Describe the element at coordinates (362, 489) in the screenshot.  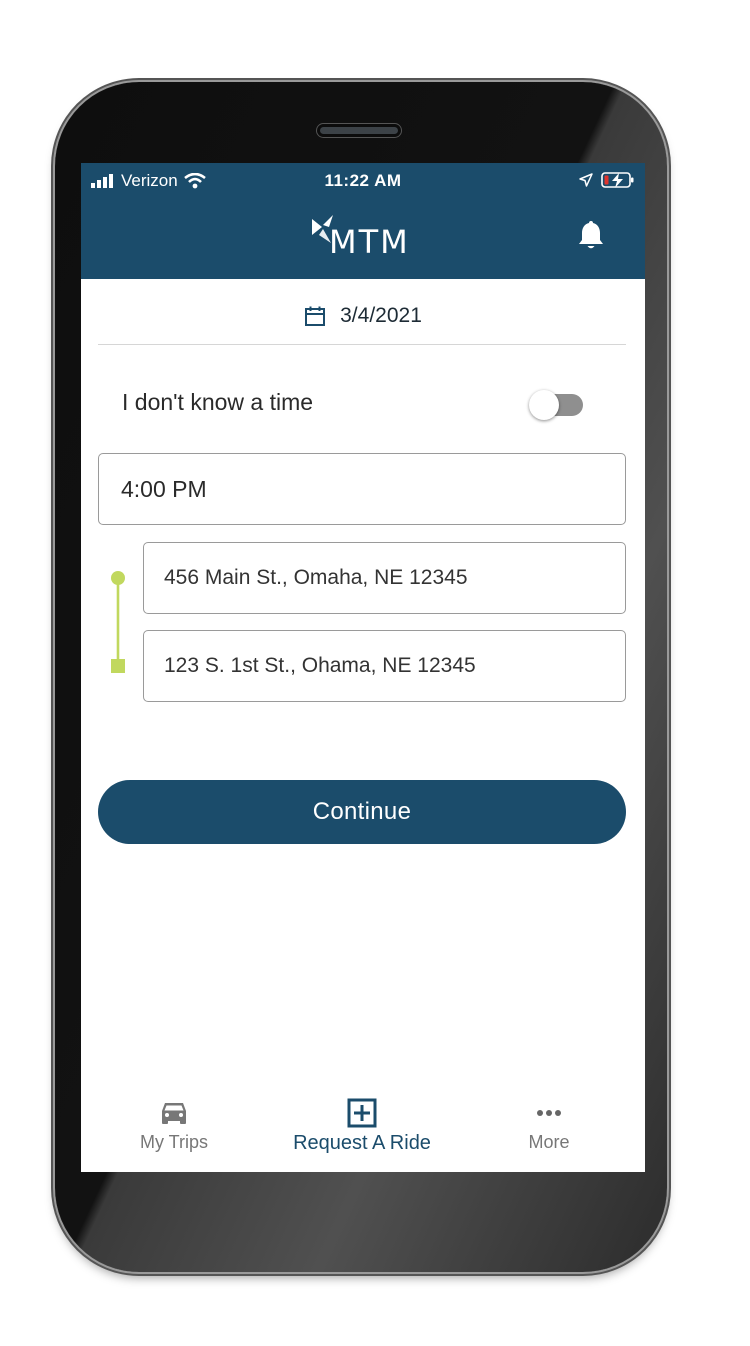
I see `time-field: 4:00 PM` at that location.